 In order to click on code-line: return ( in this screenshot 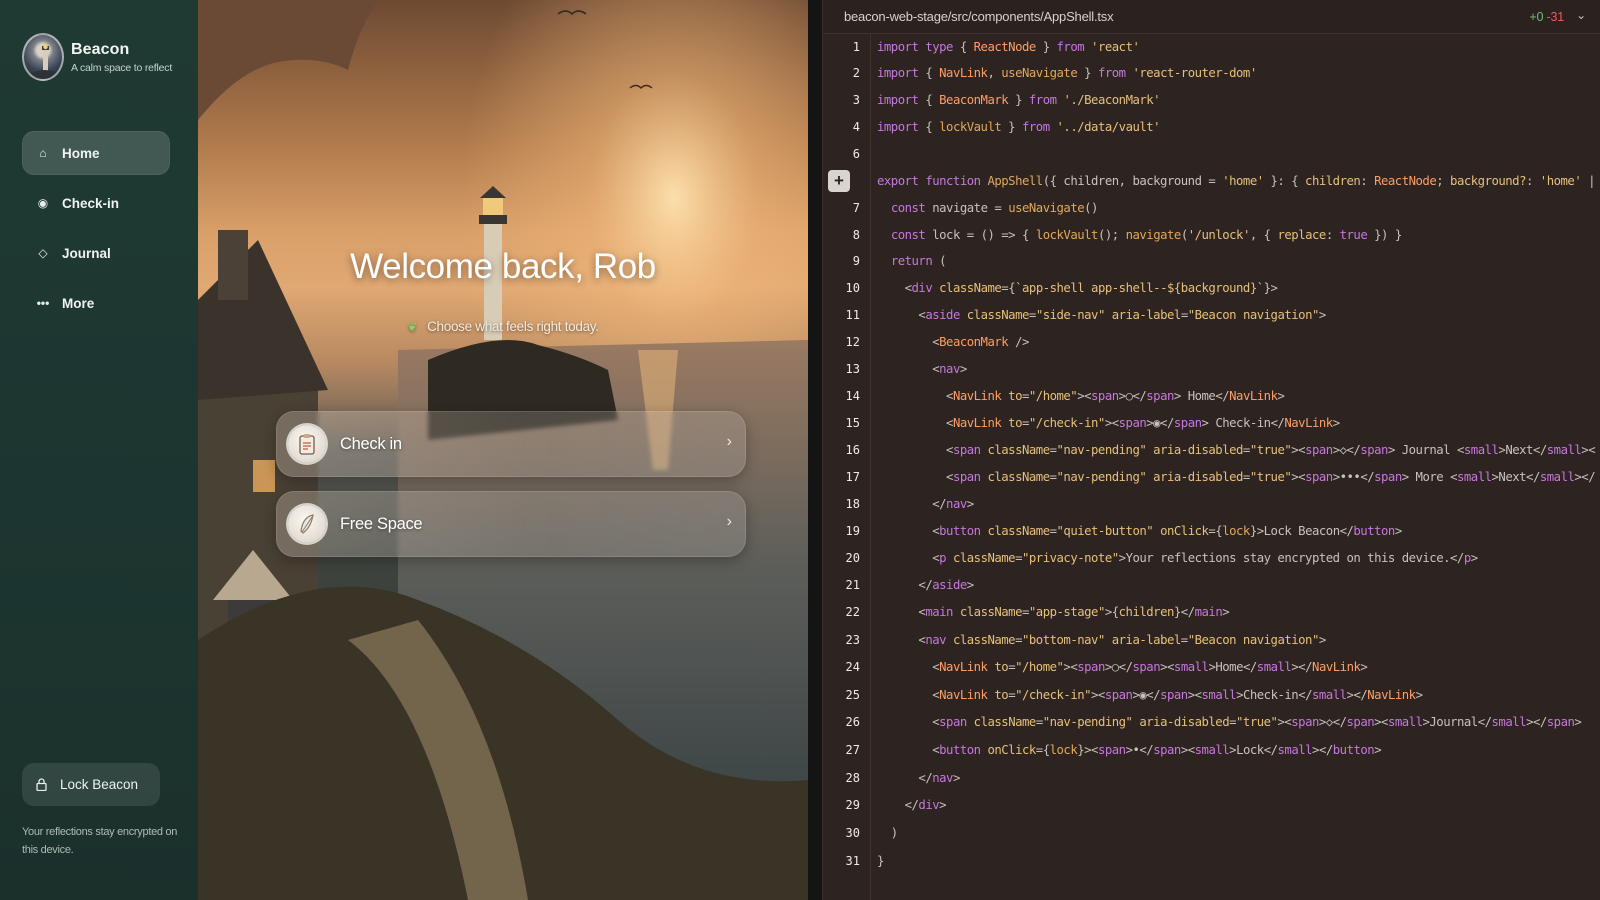, I will do `click(918, 261)`.